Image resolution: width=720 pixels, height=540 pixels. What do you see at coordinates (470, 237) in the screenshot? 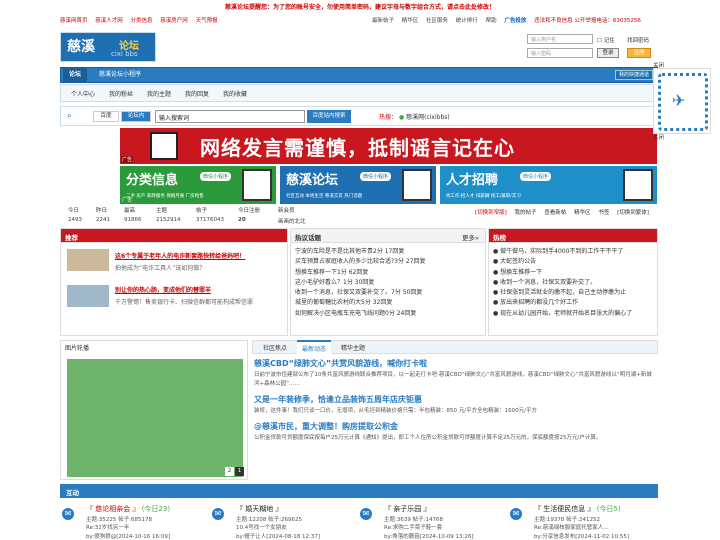
I see `more-link: 更多»` at bounding box center [470, 237].